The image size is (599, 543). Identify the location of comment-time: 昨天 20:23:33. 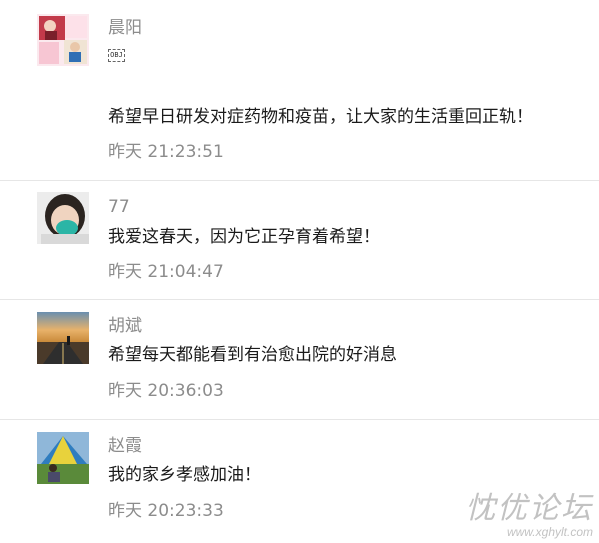
(166, 511).